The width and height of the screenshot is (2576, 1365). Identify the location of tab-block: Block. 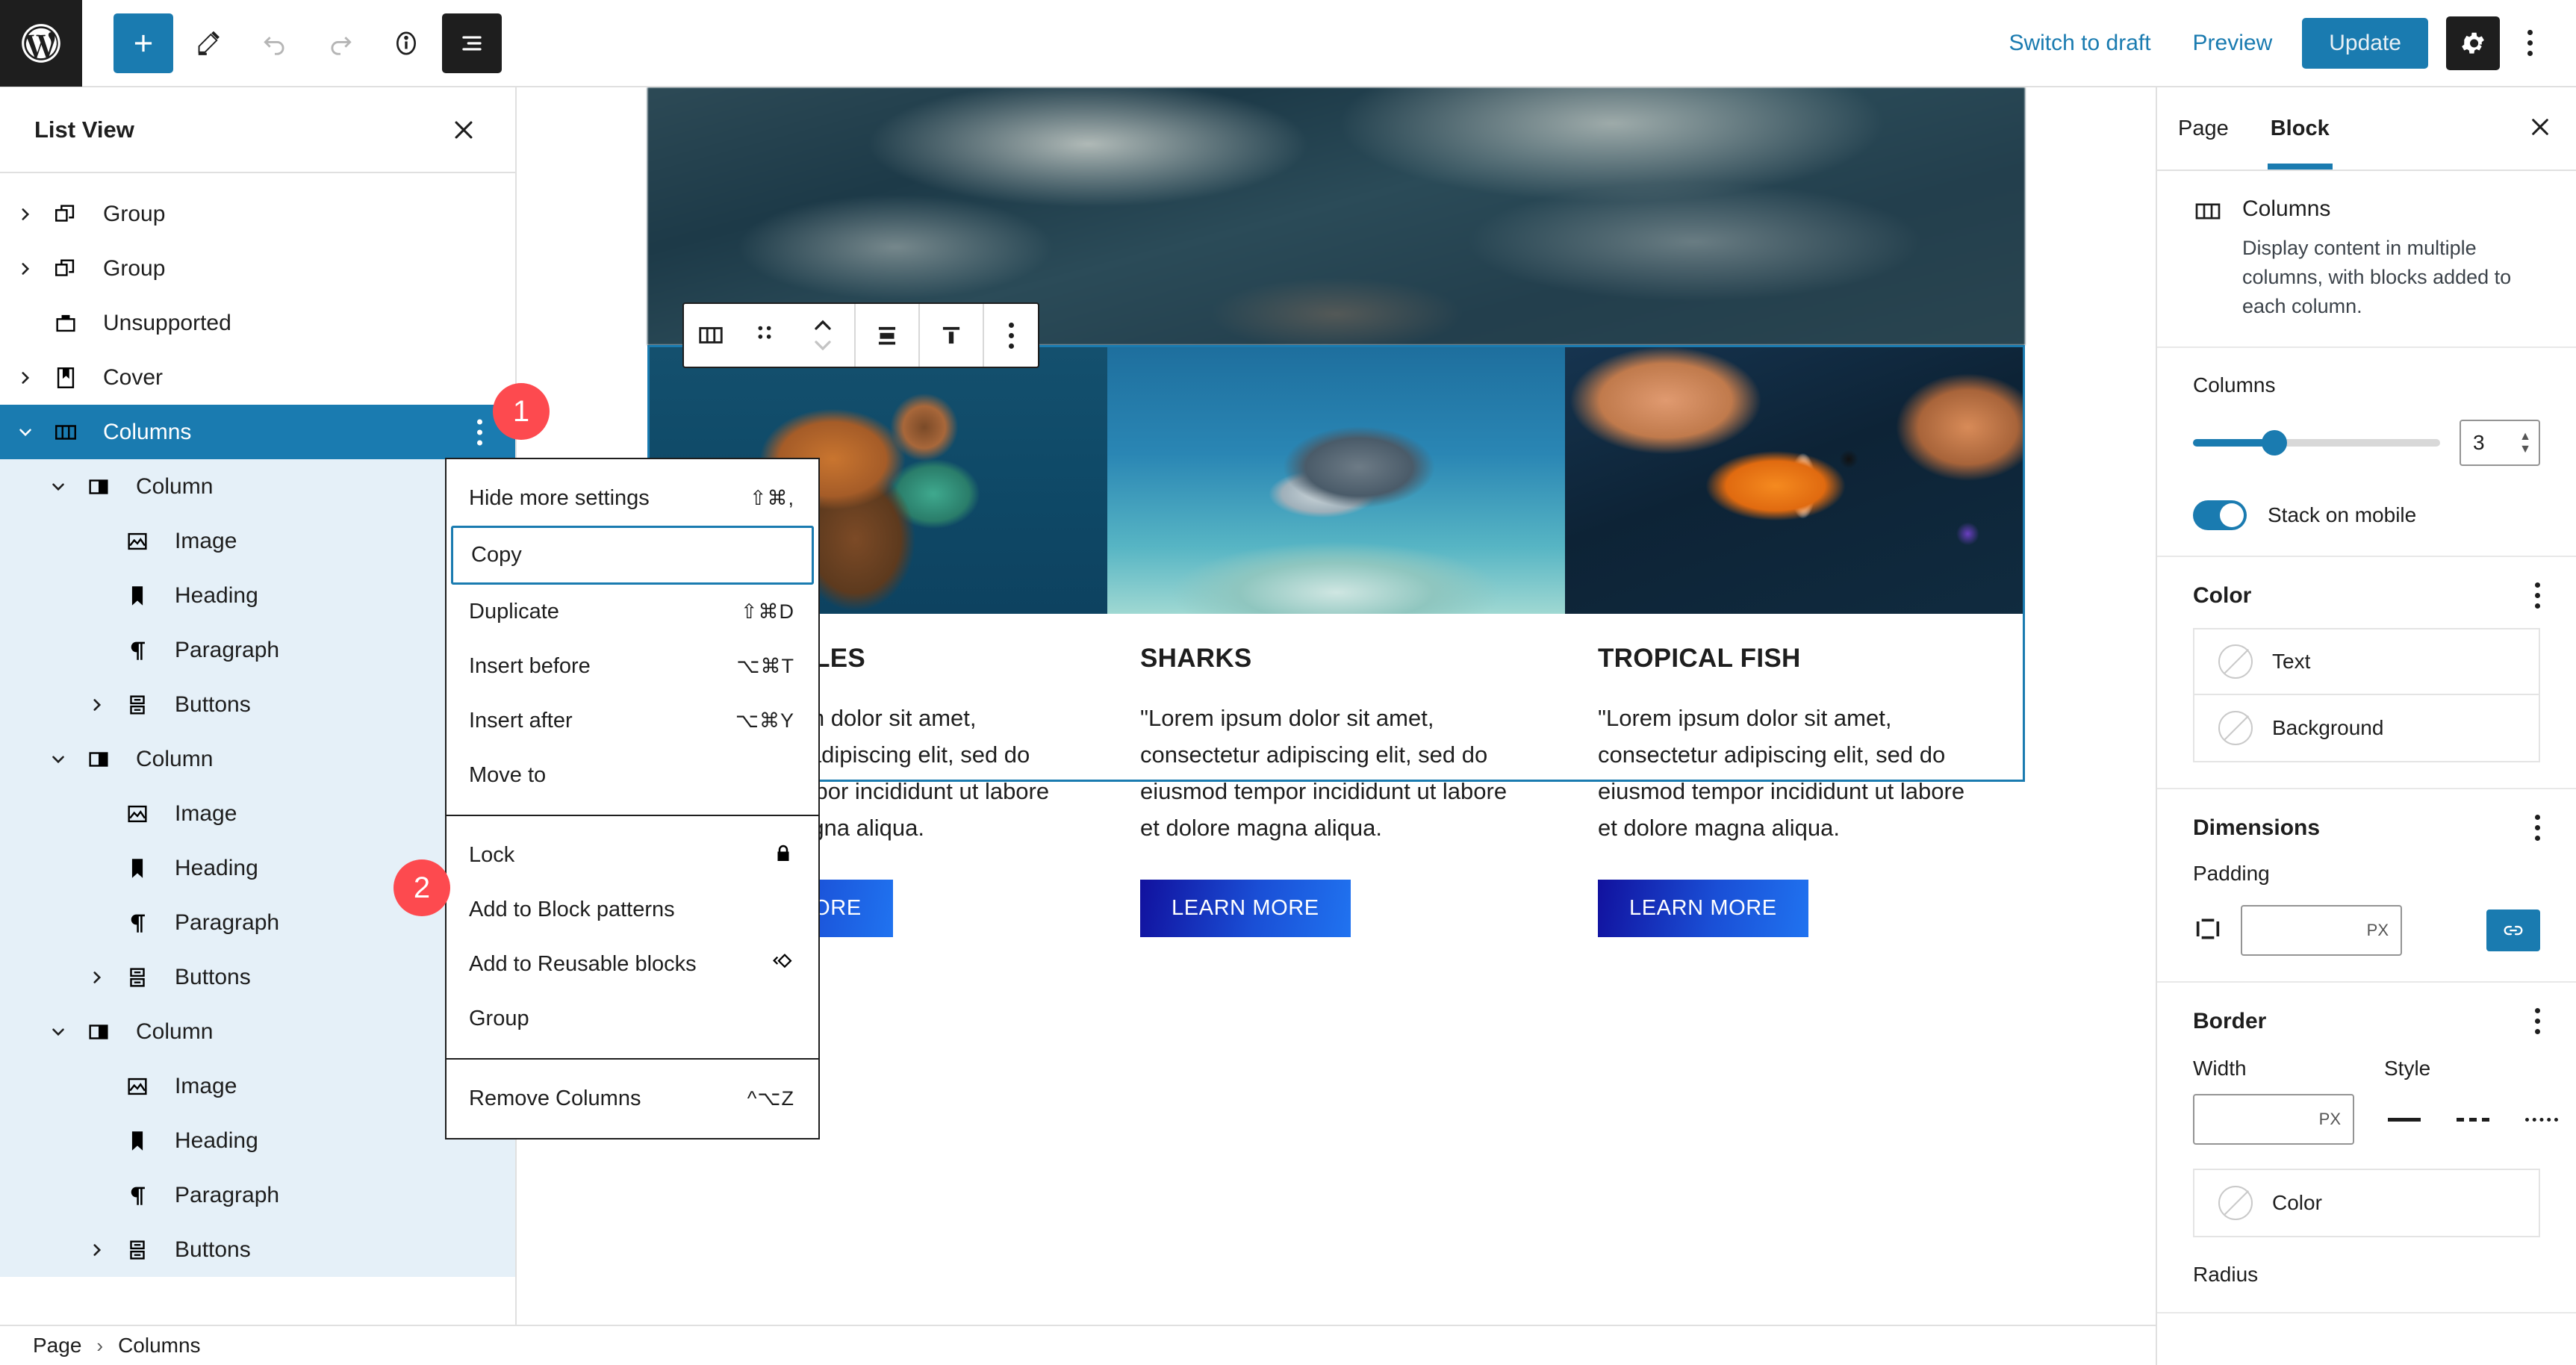
(2300, 128).